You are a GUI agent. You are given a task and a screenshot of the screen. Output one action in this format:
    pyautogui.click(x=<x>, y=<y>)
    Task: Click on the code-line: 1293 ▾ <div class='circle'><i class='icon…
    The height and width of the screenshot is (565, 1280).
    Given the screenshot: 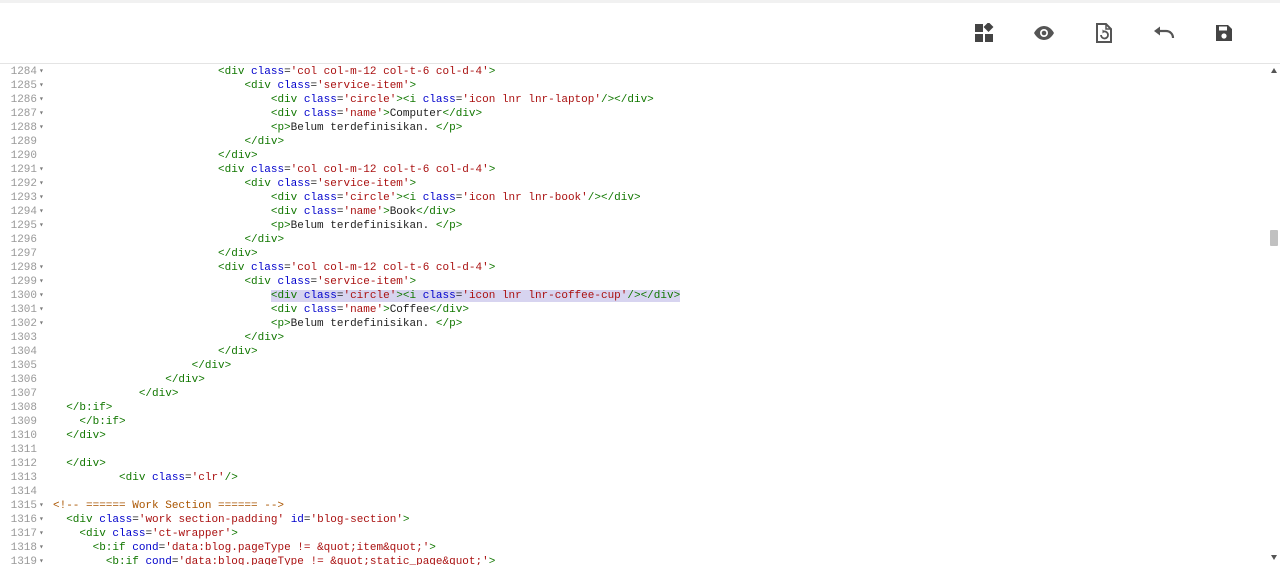 What is the action you would take?
    pyautogui.click(x=634, y=198)
    